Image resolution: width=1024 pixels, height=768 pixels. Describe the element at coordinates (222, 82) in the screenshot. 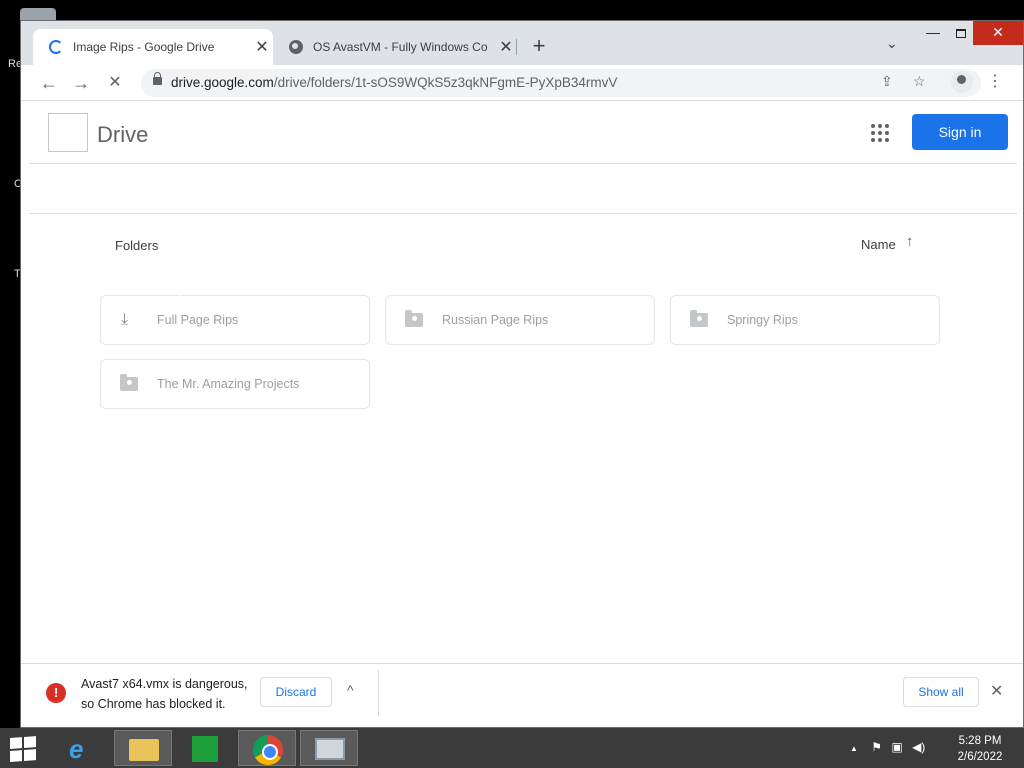

I see `url-host: drive.google.com` at that location.